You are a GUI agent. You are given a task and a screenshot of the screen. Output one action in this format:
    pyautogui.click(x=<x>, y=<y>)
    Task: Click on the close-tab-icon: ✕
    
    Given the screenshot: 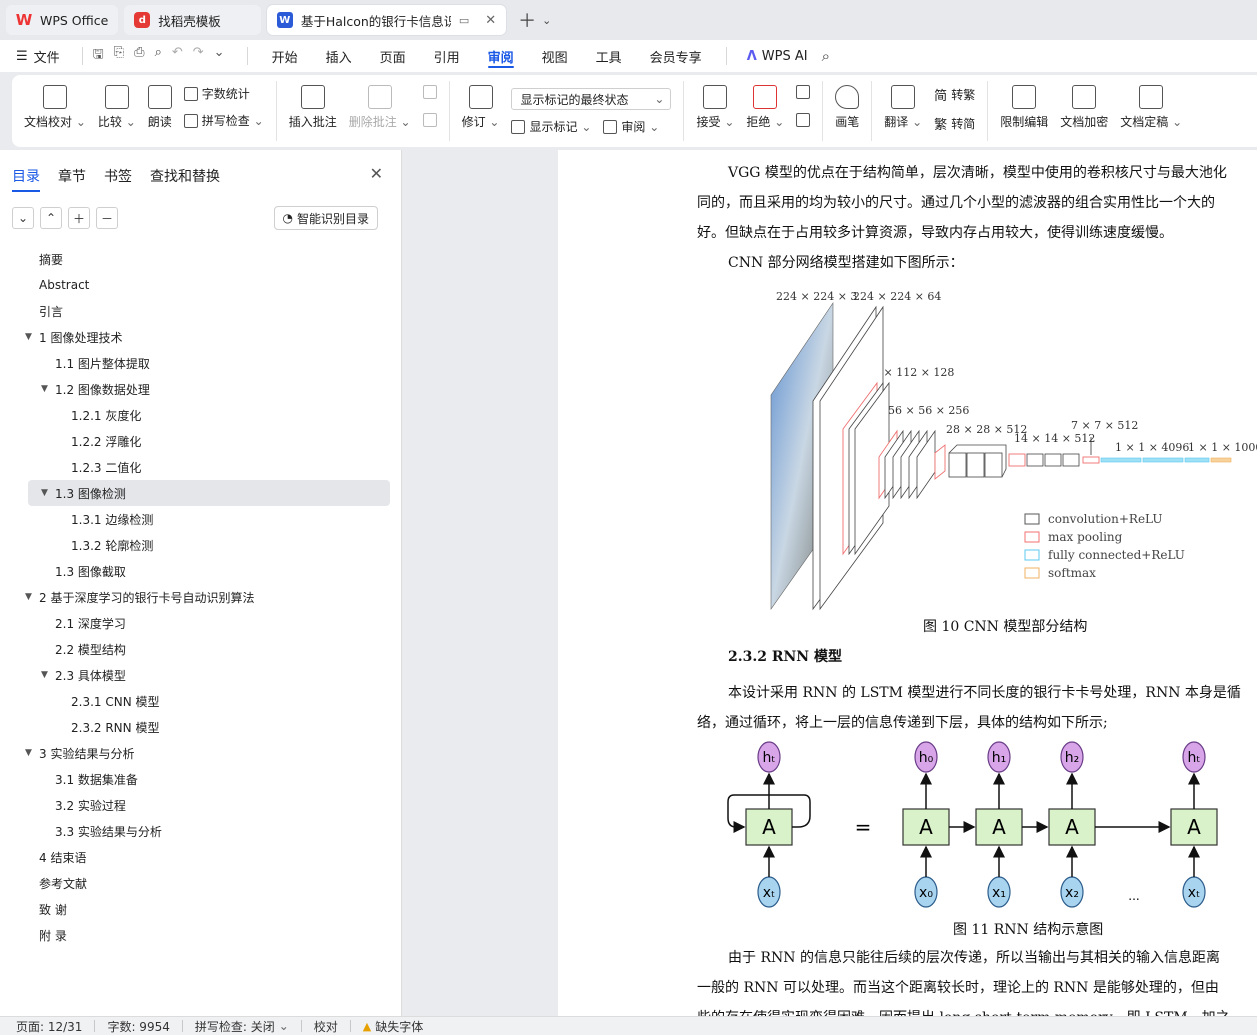 What is the action you would take?
    pyautogui.click(x=490, y=20)
    